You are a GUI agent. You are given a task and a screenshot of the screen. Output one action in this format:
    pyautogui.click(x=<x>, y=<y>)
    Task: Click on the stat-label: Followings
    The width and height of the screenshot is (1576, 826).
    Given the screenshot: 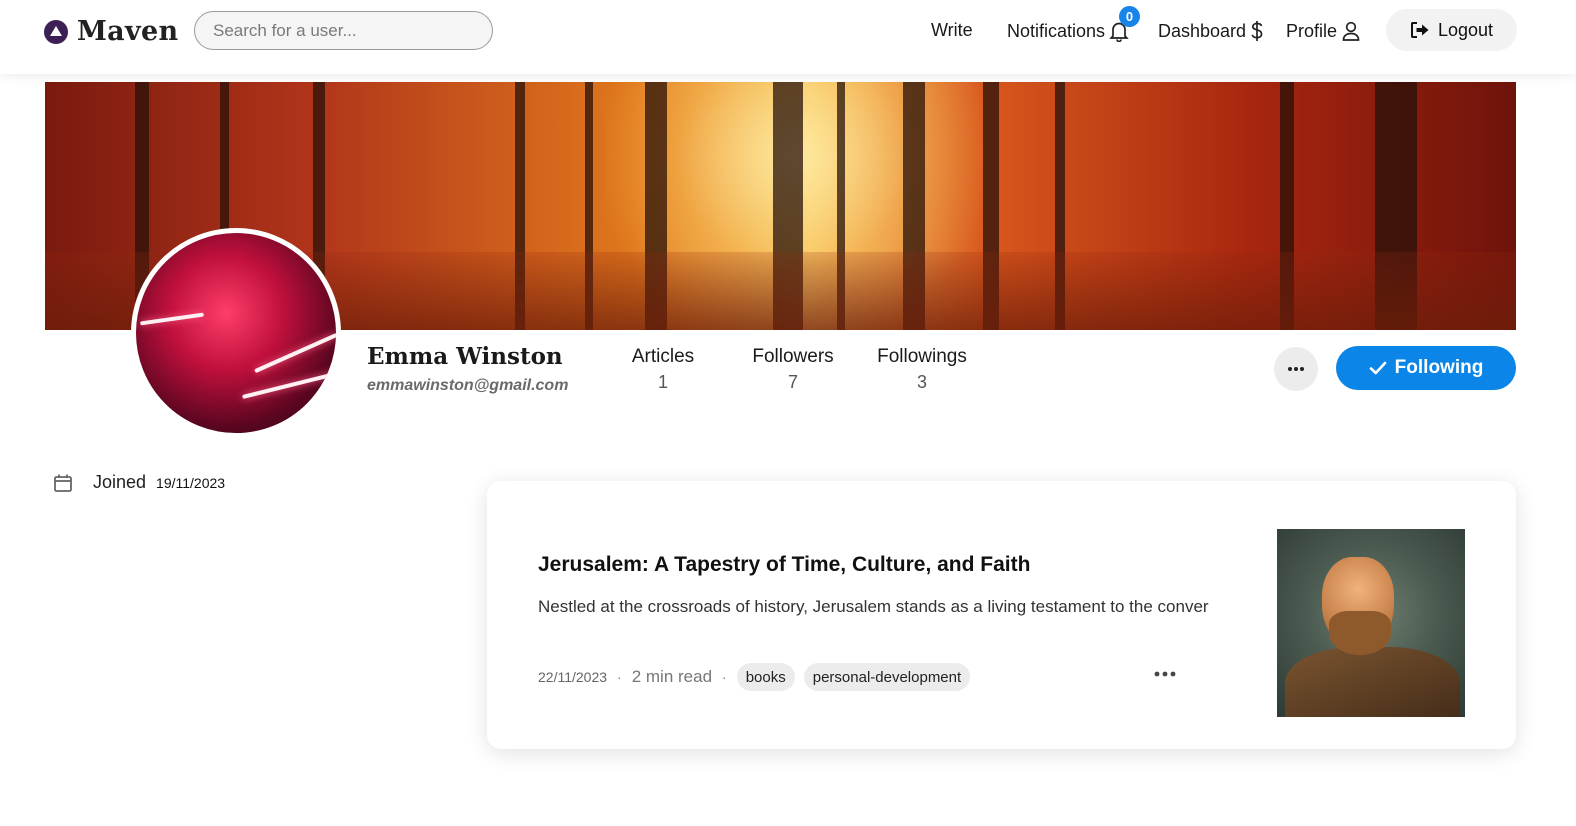 What is the action you would take?
    pyautogui.click(x=922, y=356)
    